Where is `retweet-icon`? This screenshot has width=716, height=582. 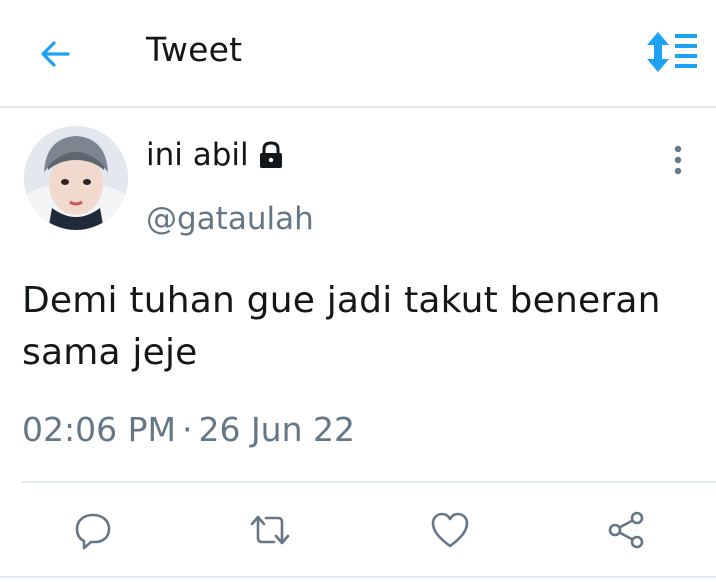
retweet-icon is located at coordinates (270, 530).